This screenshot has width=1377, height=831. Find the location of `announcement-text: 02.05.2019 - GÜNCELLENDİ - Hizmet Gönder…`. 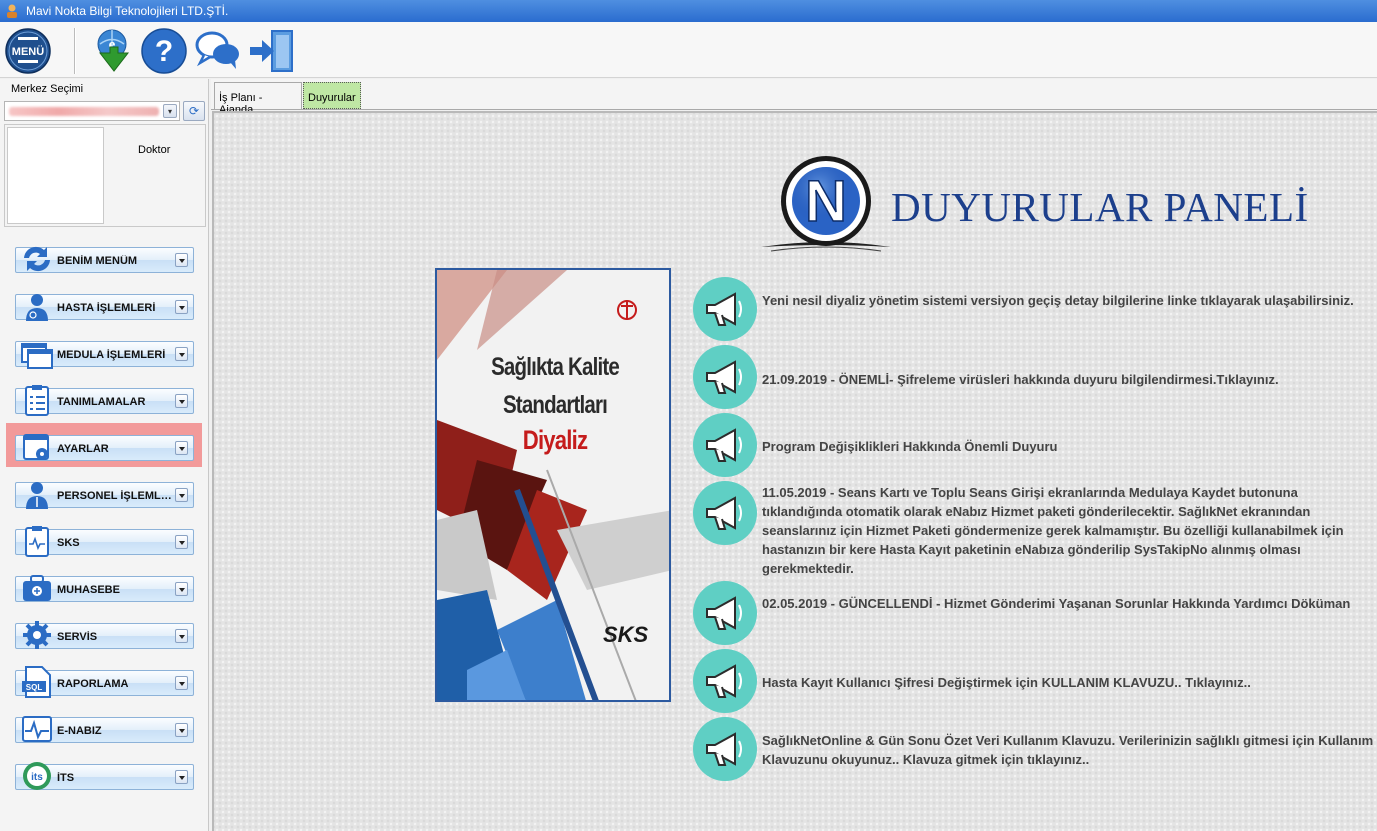

announcement-text: 02.05.2019 - GÜNCELLENDİ - Hizmet Gönder… is located at coordinates (1069, 603).